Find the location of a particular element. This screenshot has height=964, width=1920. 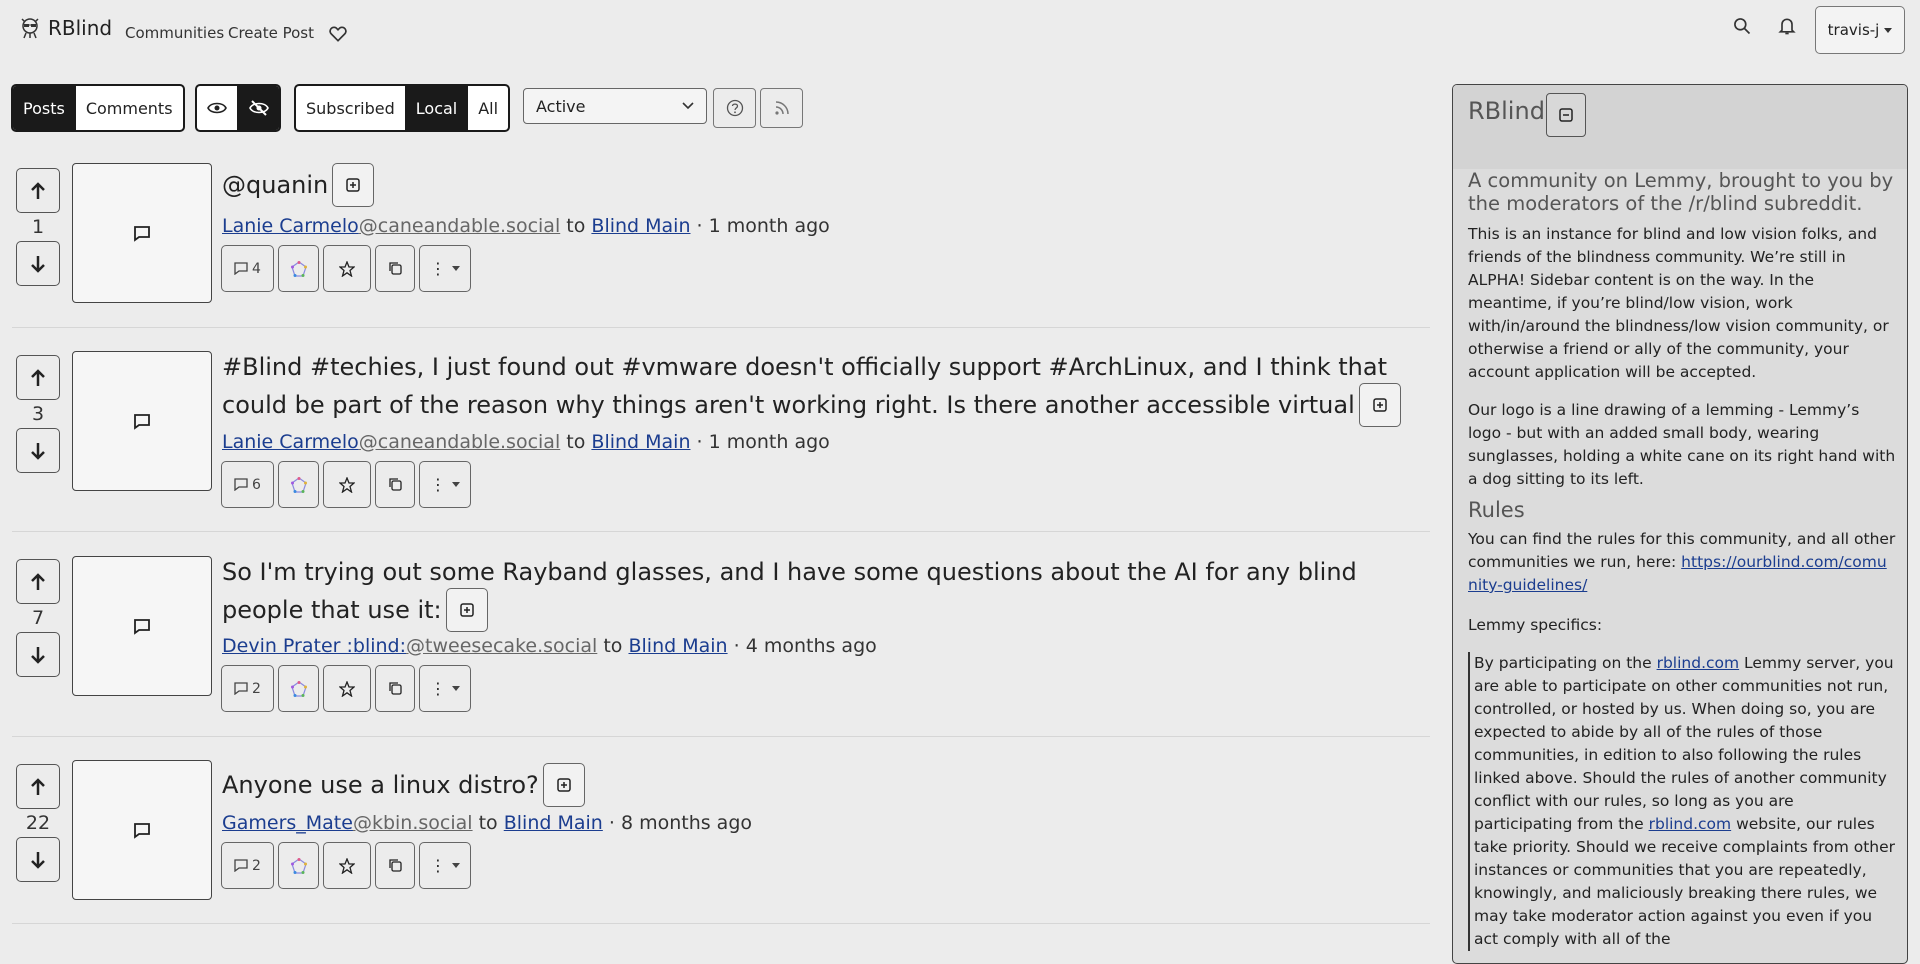

eye-slash-icon is located at coordinates (258, 108).